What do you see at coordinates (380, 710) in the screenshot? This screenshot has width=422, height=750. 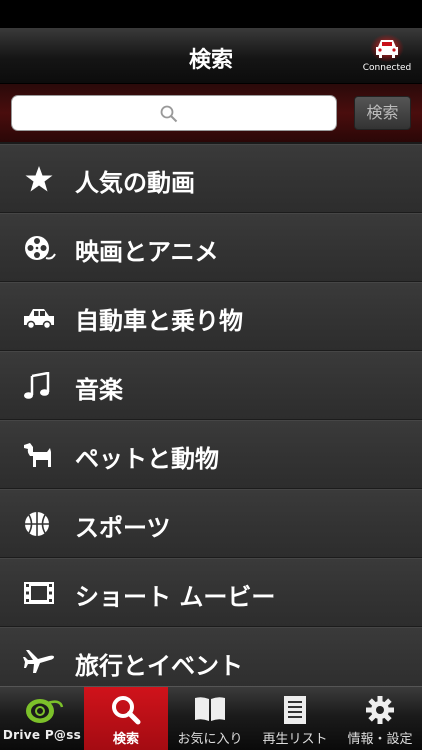 I see `gear-icon` at bounding box center [380, 710].